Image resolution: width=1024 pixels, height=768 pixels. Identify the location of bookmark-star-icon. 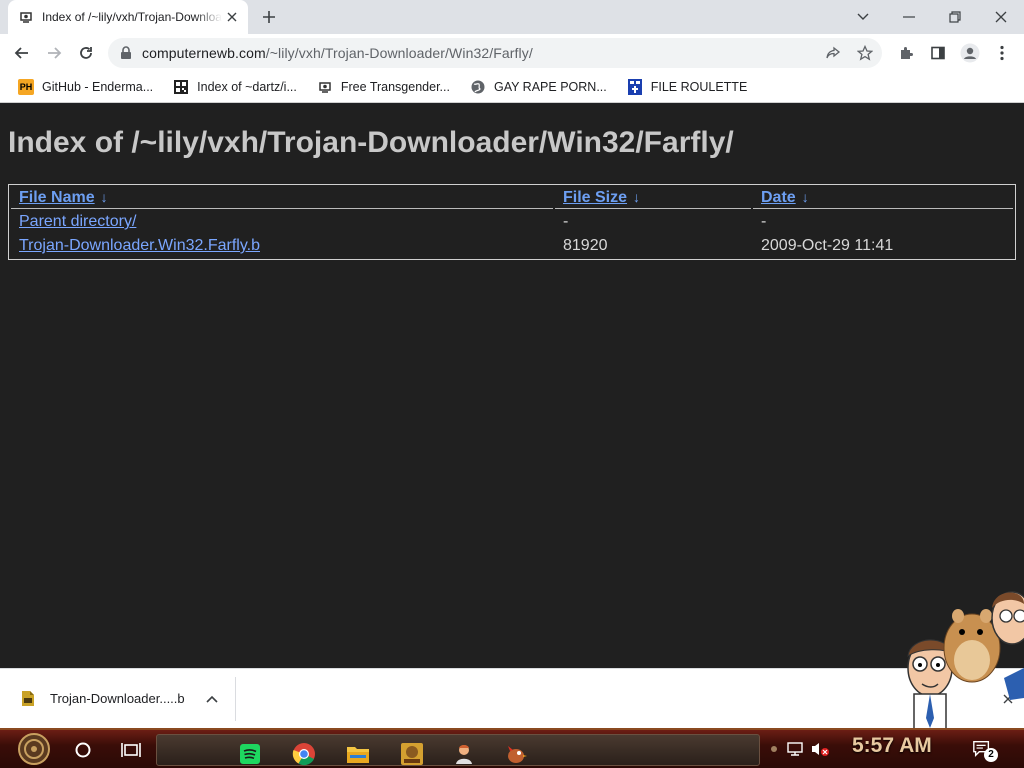
(865, 53).